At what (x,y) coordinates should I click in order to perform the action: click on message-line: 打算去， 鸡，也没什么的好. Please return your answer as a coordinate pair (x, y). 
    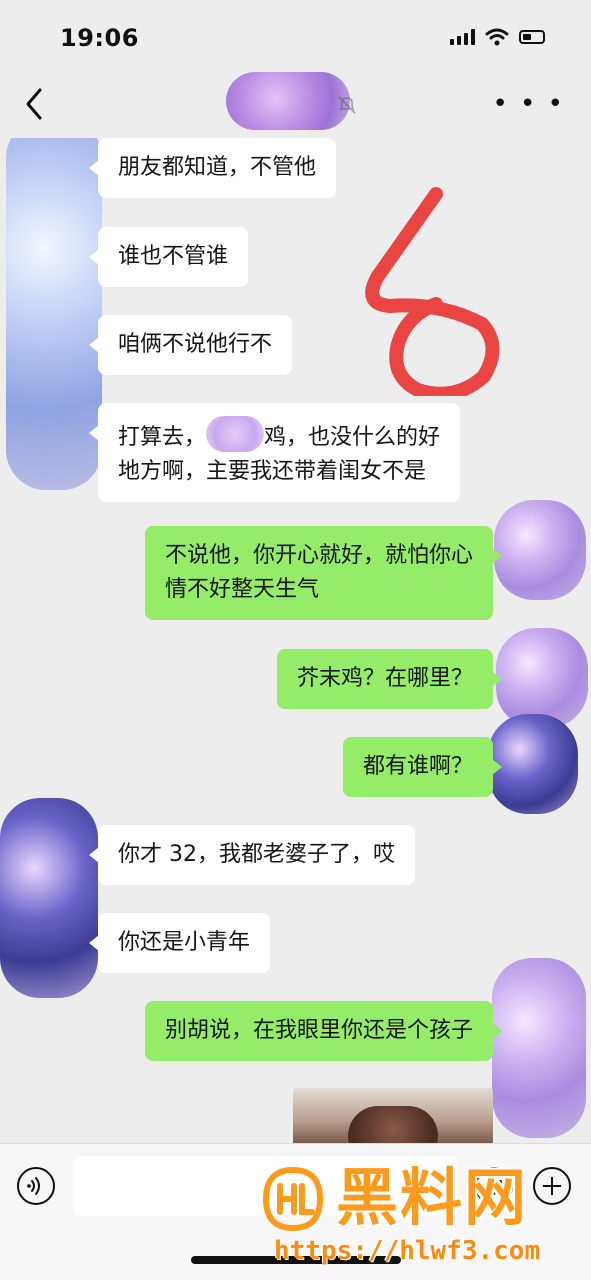
    Looking at the image, I should click on (279, 435).